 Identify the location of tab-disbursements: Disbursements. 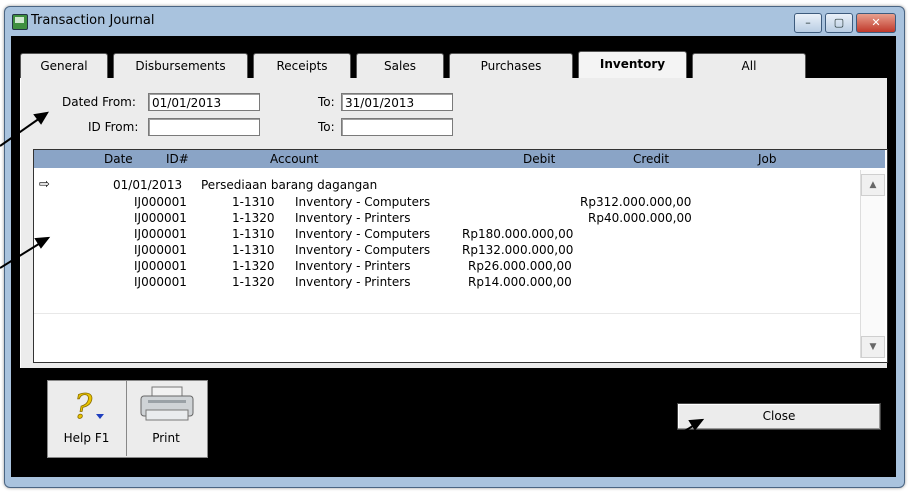
(180, 65).